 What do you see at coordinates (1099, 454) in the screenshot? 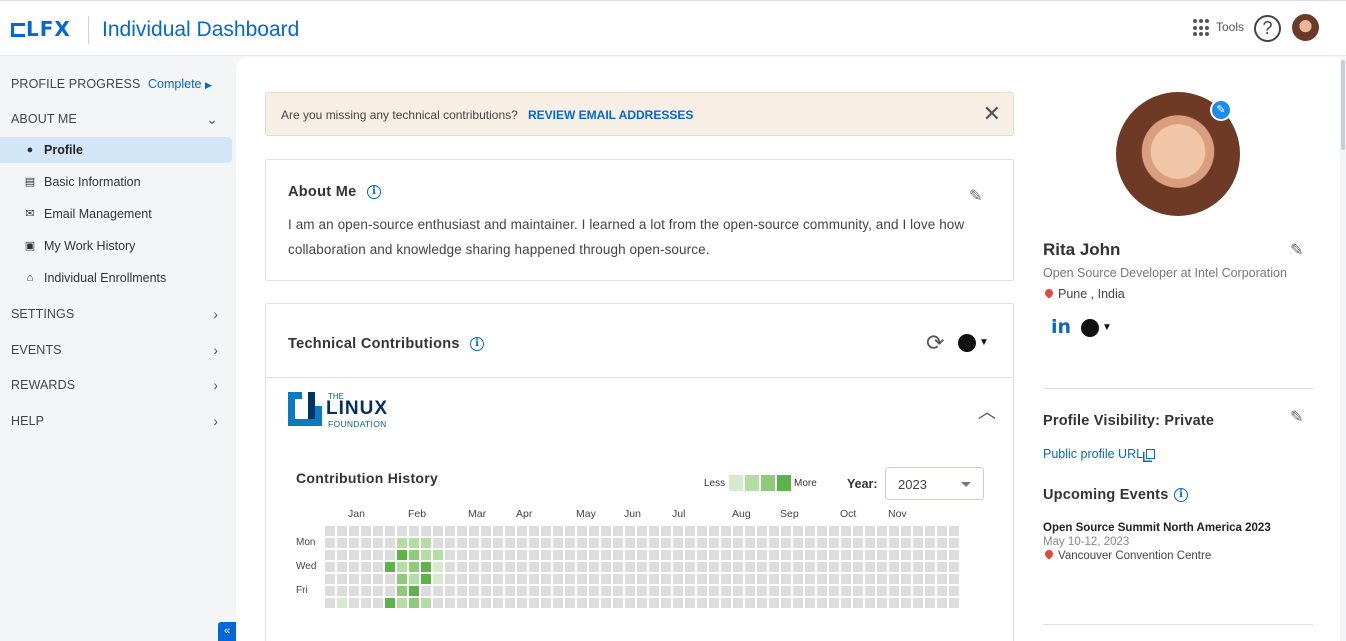
I see `public-profile-url-link: Public profile URL` at bounding box center [1099, 454].